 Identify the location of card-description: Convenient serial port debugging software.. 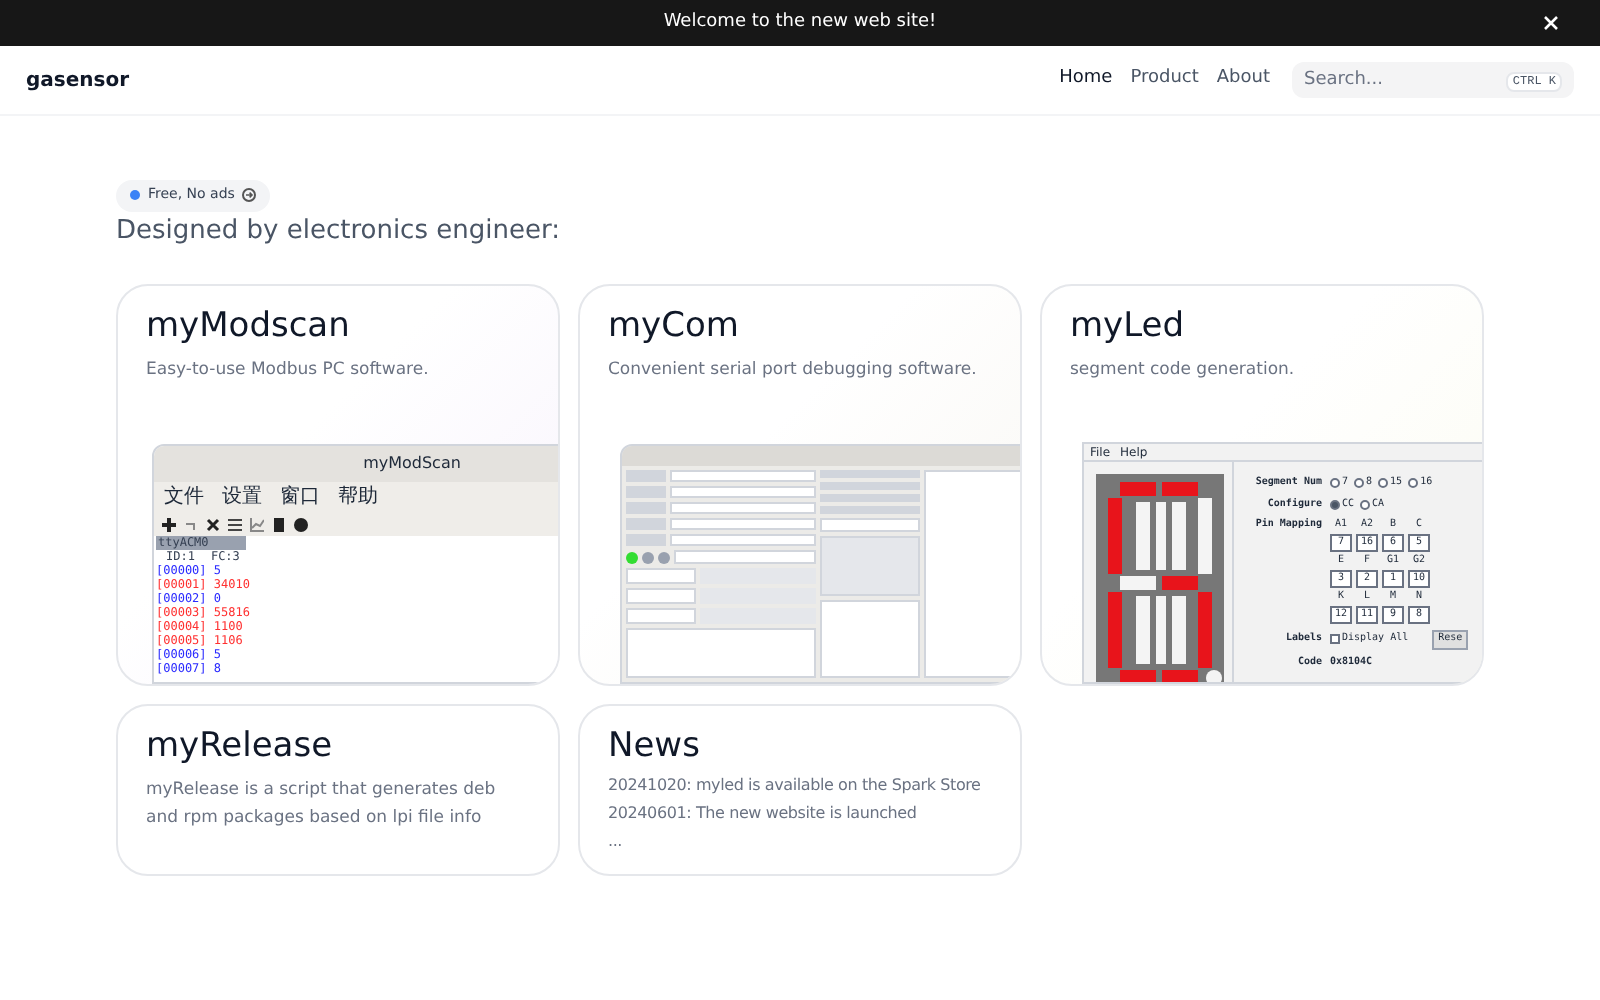
(793, 371).